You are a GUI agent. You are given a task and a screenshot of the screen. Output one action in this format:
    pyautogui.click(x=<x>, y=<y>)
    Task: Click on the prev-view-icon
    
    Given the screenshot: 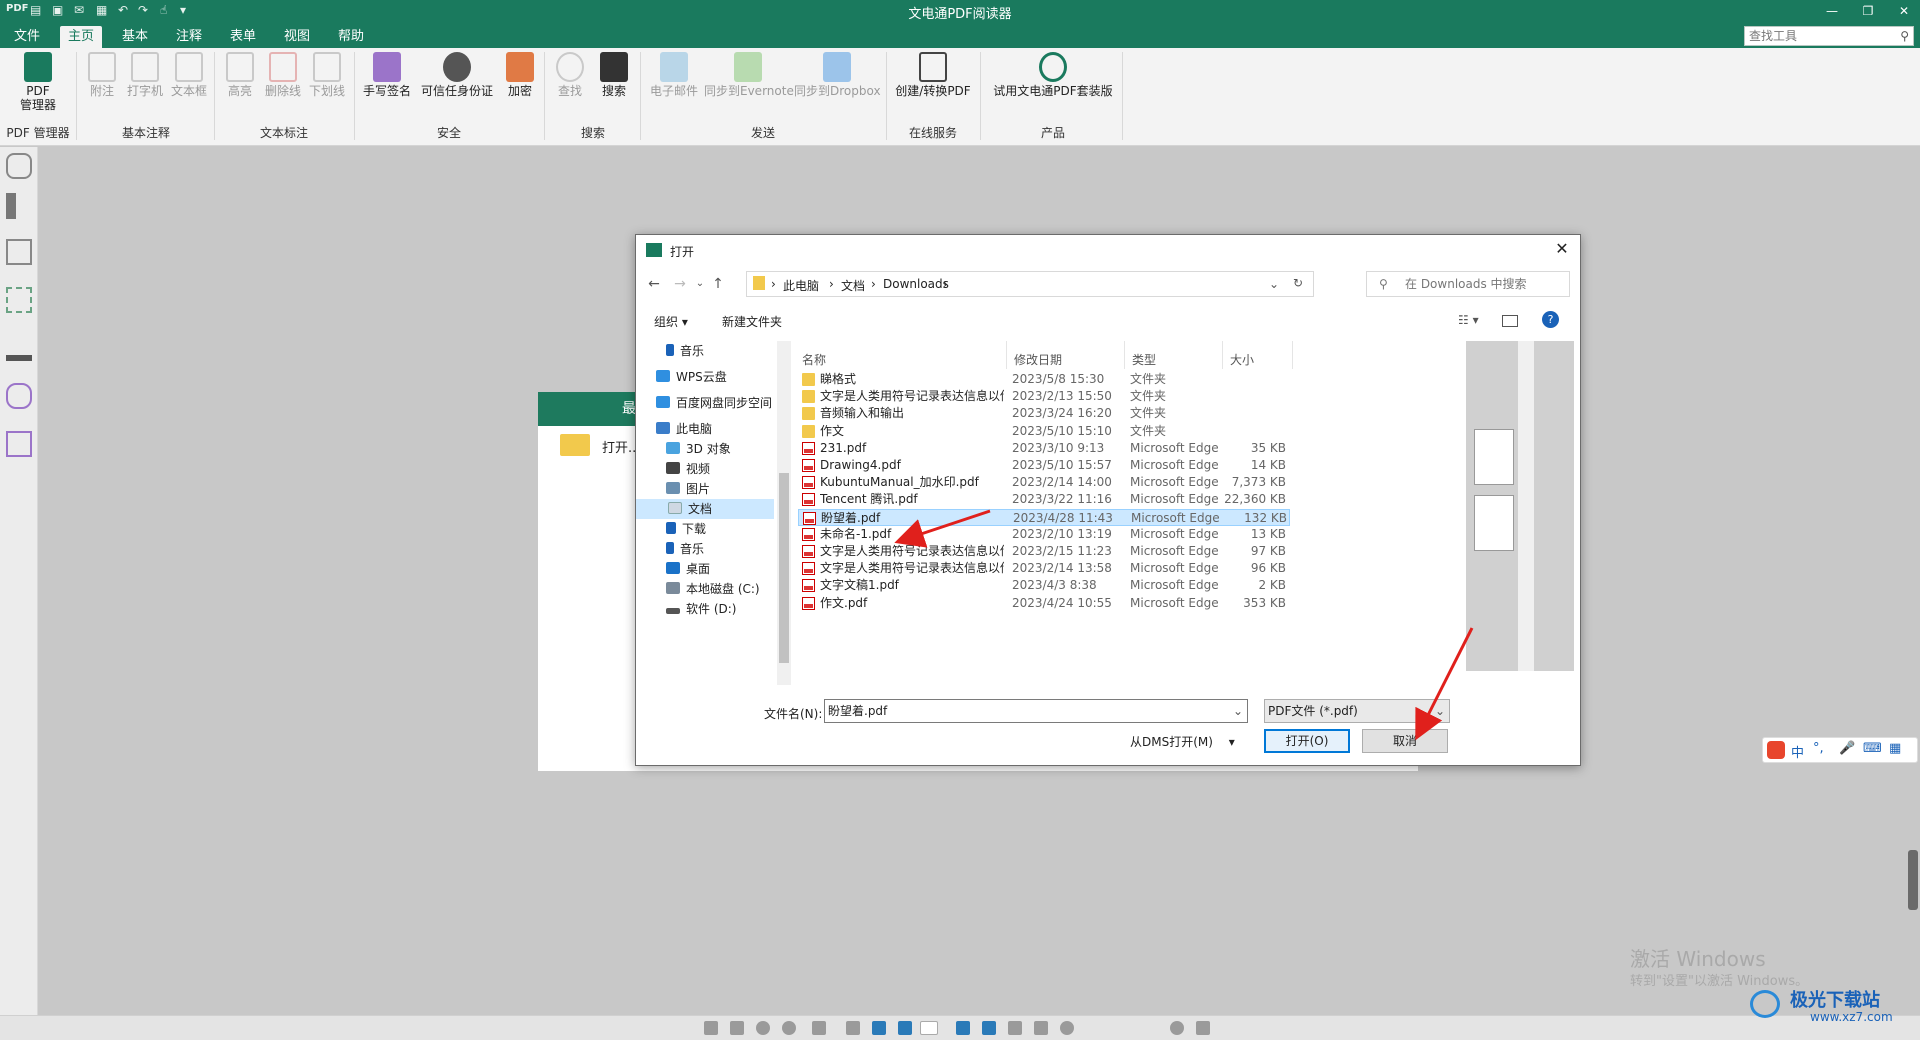 What is the action you would take?
    pyautogui.click(x=1015, y=1028)
    